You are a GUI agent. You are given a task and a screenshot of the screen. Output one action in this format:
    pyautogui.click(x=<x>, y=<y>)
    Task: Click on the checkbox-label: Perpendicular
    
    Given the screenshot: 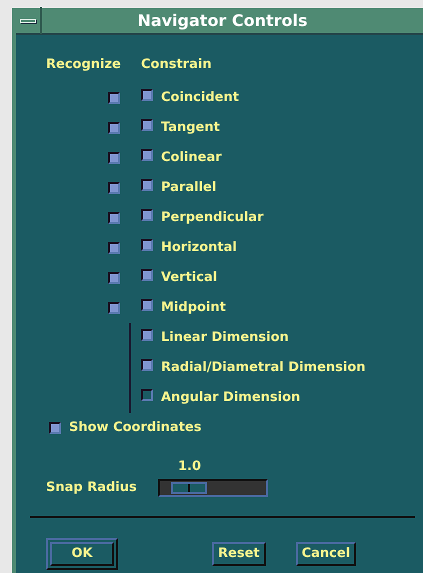 What is the action you would take?
    pyautogui.click(x=212, y=217)
    